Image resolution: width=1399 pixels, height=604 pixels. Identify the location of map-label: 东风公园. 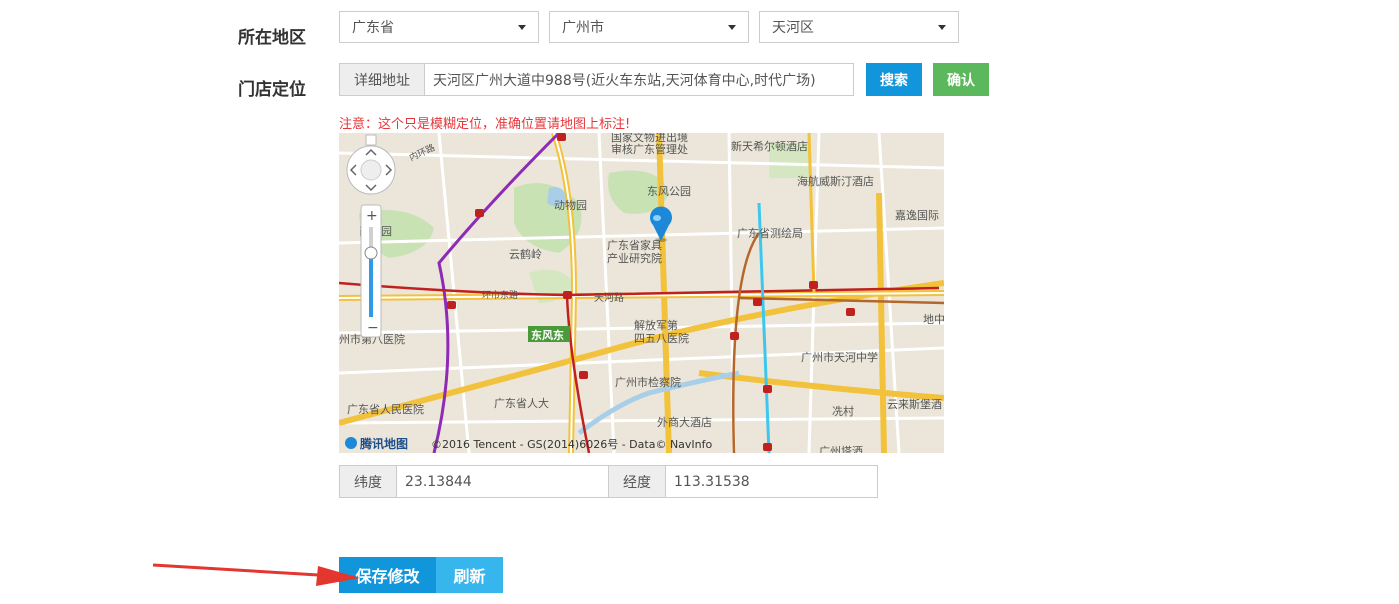
(669, 191).